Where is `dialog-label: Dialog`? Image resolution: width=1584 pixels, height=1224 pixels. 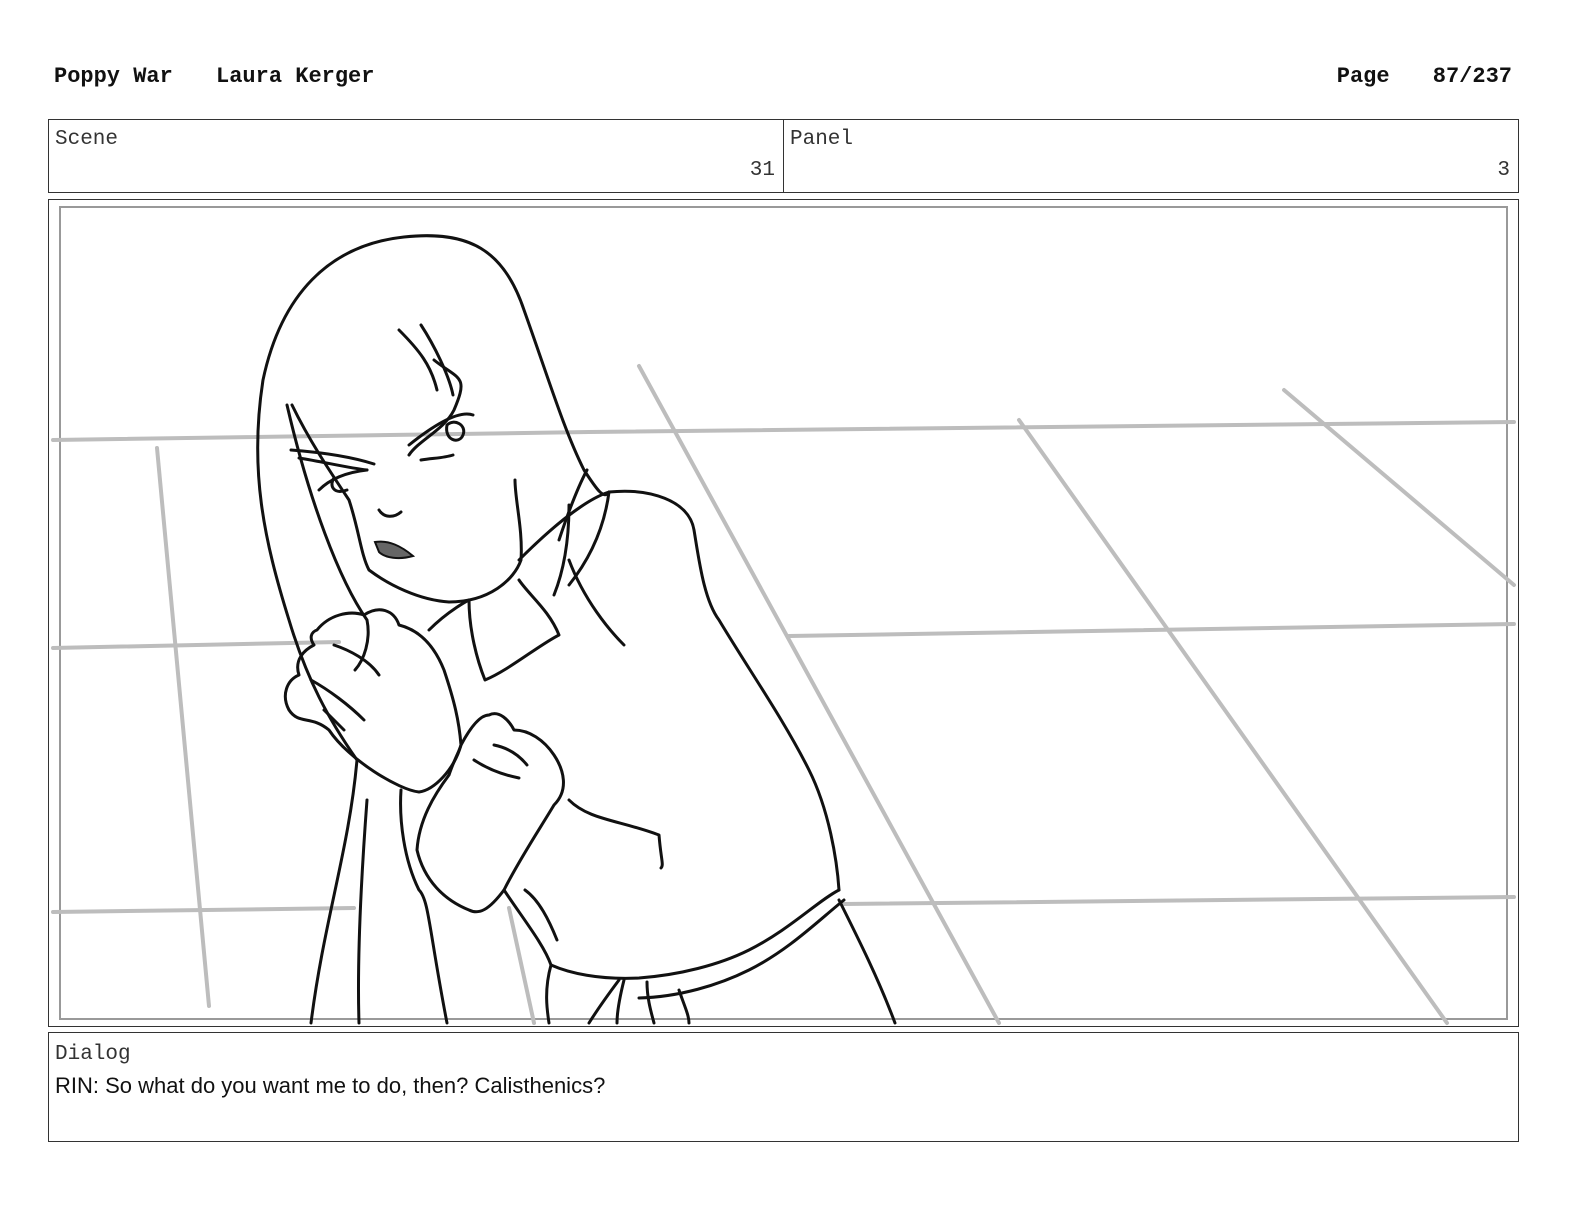
dialog-label: Dialog is located at coordinates (93, 1054).